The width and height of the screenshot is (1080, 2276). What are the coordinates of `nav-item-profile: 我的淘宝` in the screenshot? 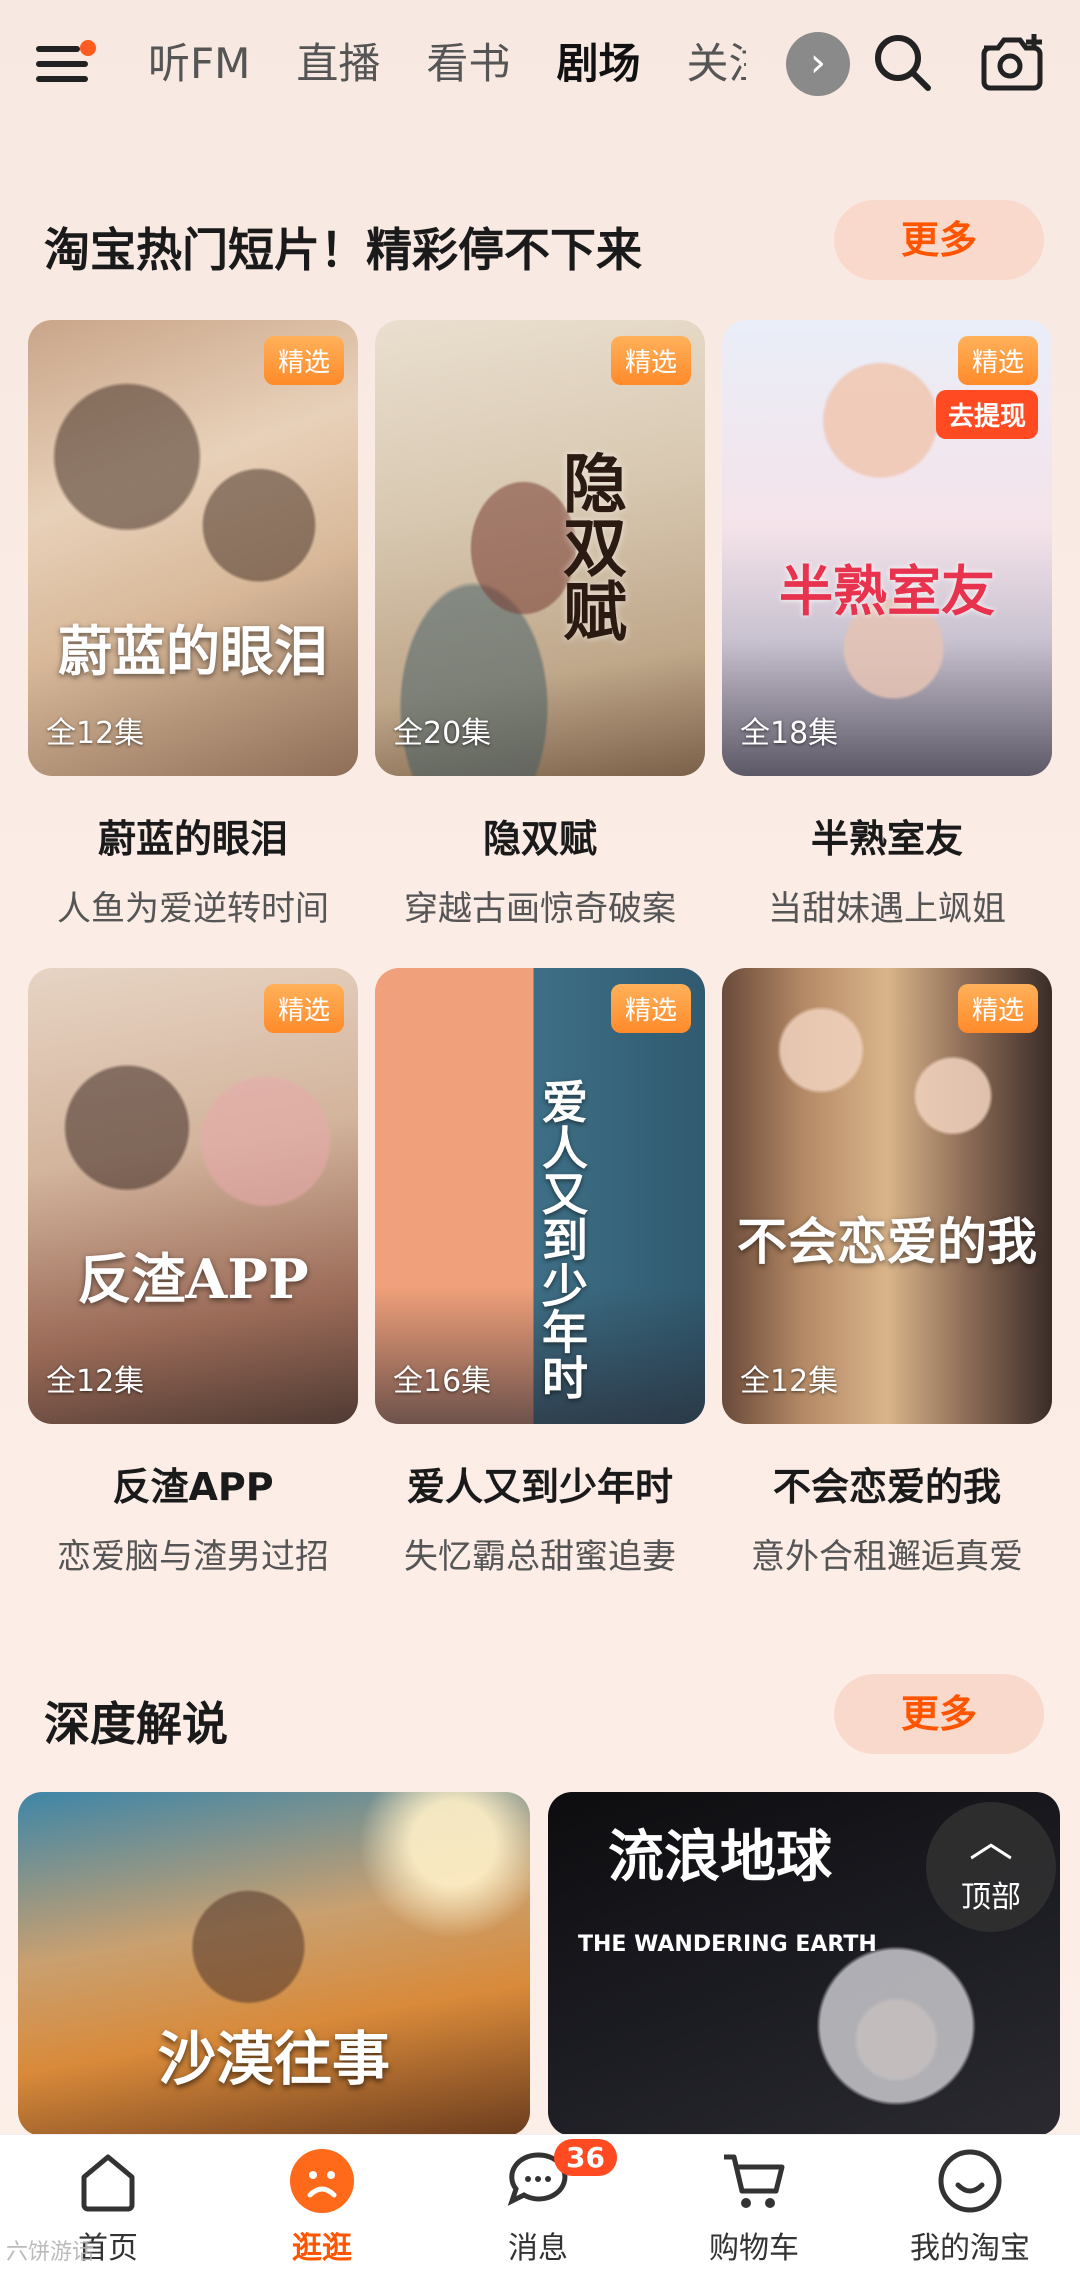 It's located at (970, 2206).